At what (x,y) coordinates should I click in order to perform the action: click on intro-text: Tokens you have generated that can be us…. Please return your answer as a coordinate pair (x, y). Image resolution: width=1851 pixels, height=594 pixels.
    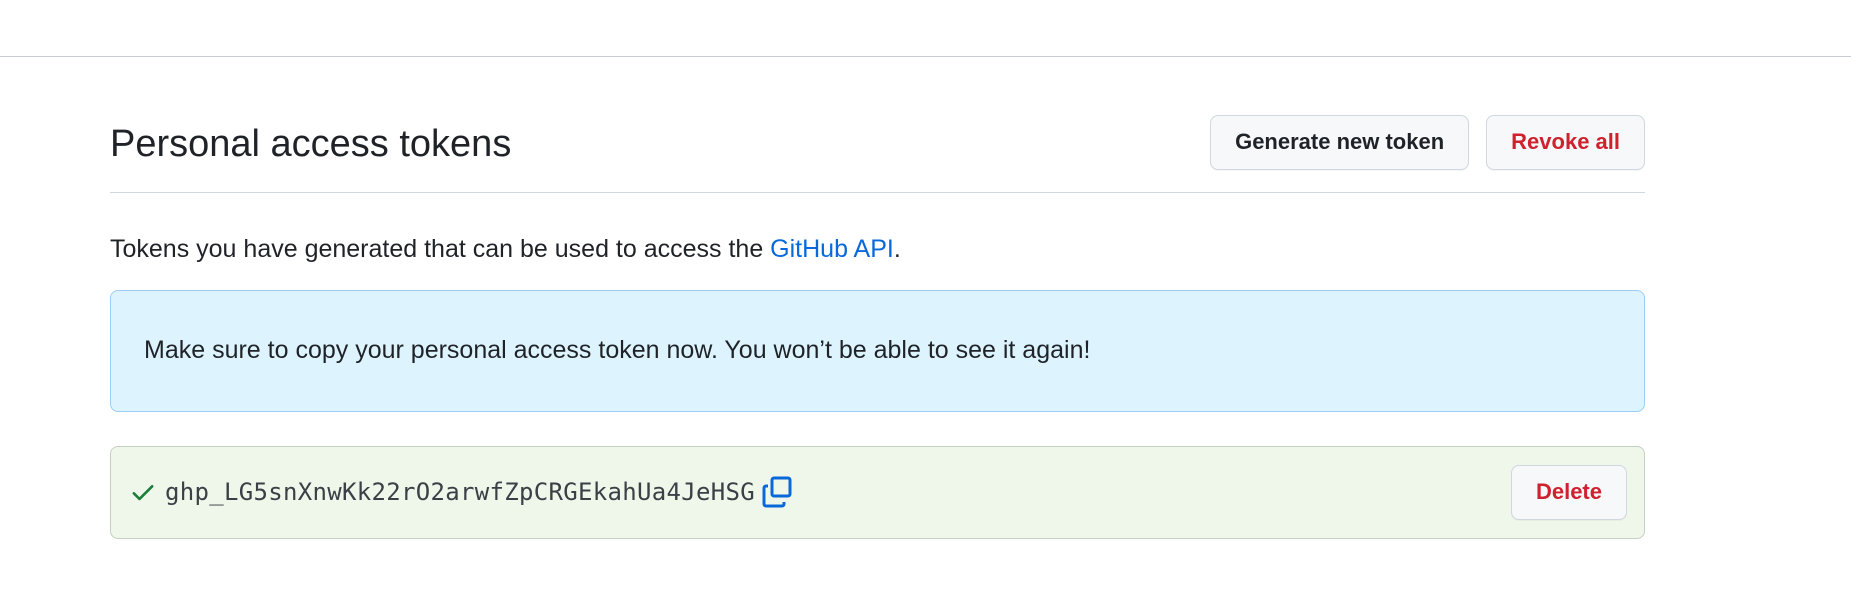
    Looking at the image, I should click on (877, 249).